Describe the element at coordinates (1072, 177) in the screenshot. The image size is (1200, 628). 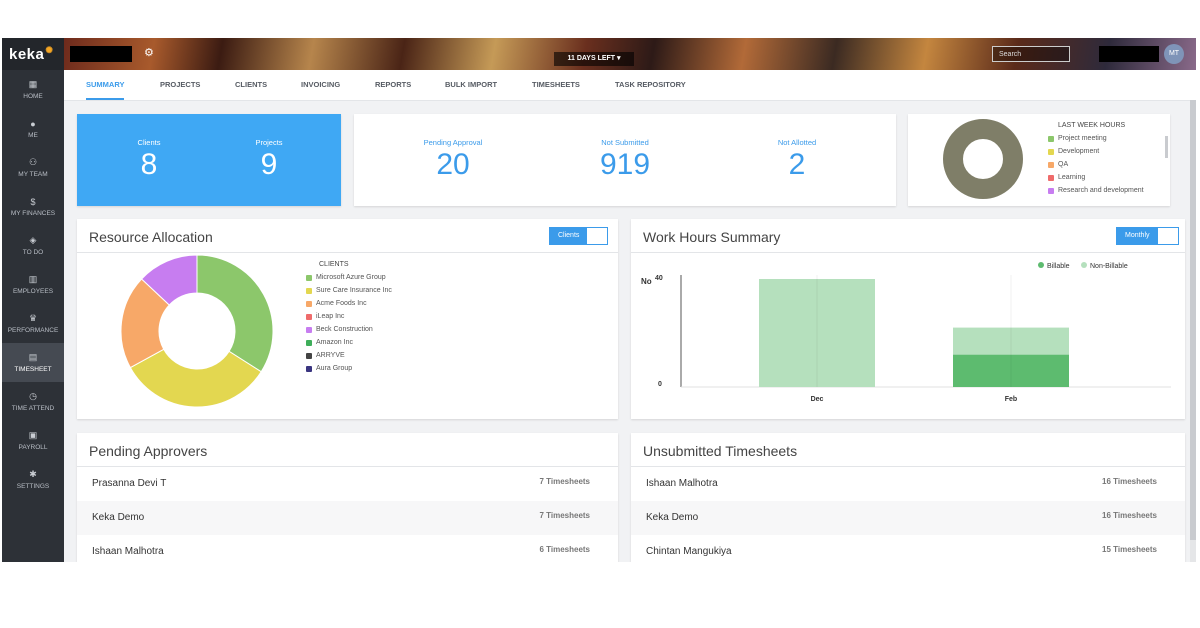
I see `legend-label: Learning` at that location.